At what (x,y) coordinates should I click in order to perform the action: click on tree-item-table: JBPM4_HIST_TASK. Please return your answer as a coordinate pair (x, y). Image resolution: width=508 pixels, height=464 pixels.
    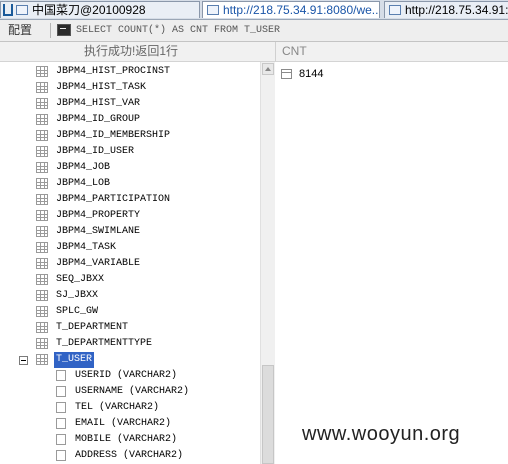
    Looking at the image, I should click on (130, 88).